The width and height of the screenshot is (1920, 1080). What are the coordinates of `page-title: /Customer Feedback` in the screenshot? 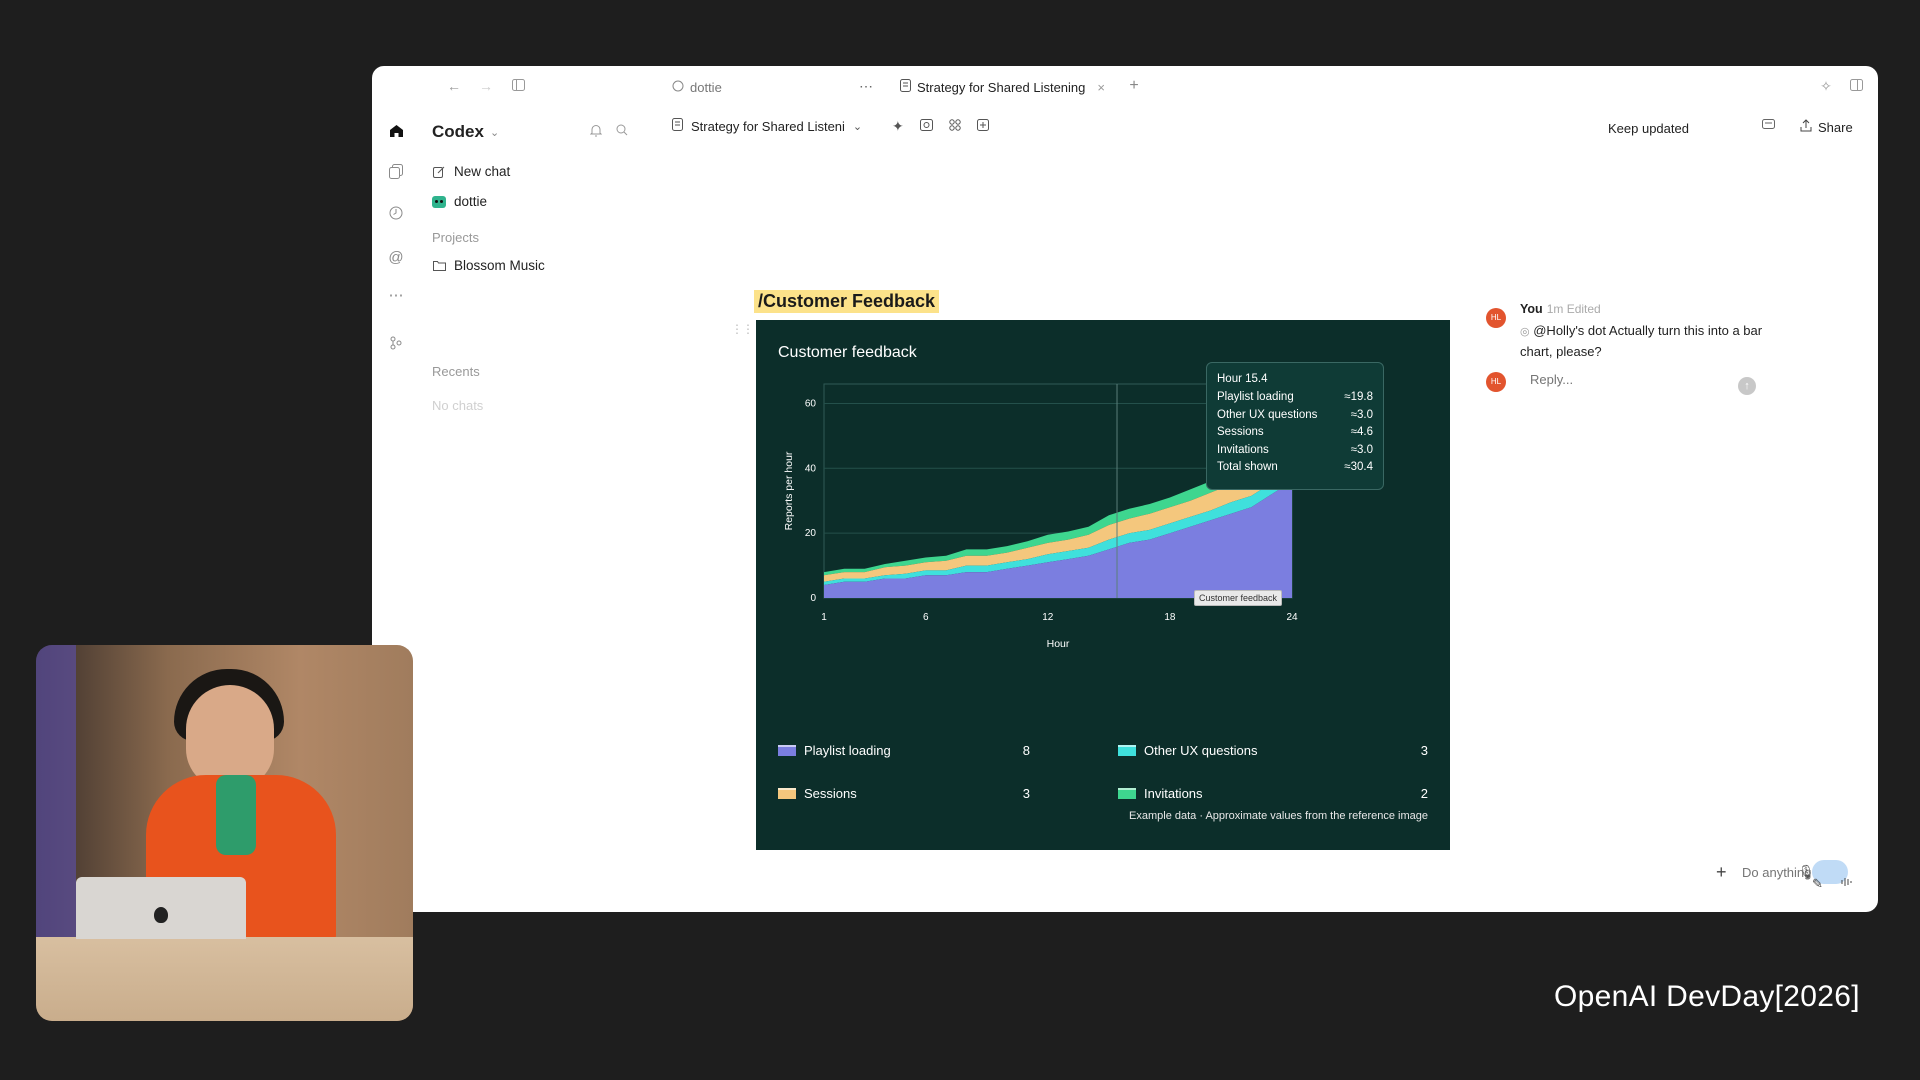 It's located at (847, 301).